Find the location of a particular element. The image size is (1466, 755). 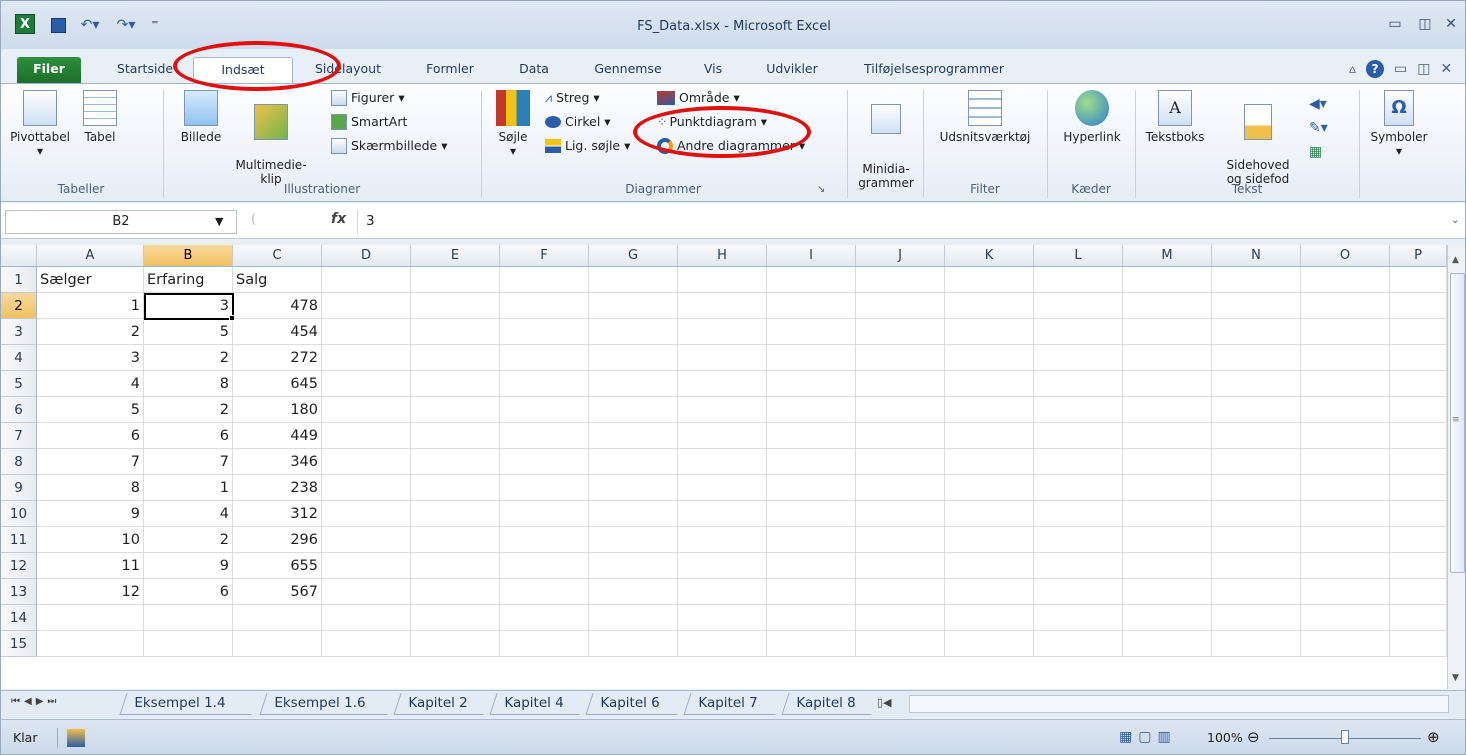

cell: Sælger is located at coordinates (90, 280).